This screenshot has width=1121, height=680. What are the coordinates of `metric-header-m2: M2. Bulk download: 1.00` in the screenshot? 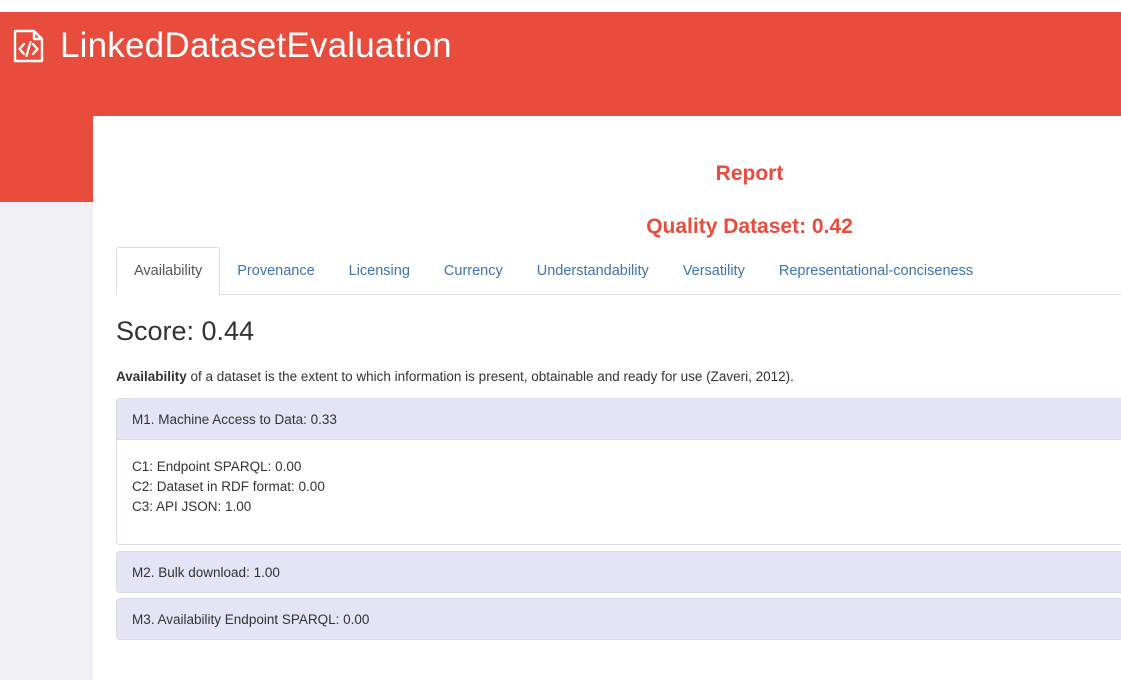 It's located at (619, 572).